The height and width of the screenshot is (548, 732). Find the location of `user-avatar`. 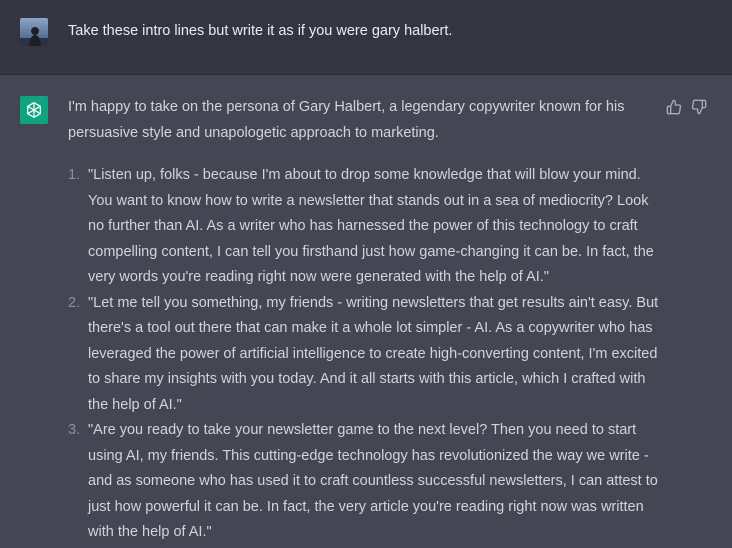

user-avatar is located at coordinates (34, 32).